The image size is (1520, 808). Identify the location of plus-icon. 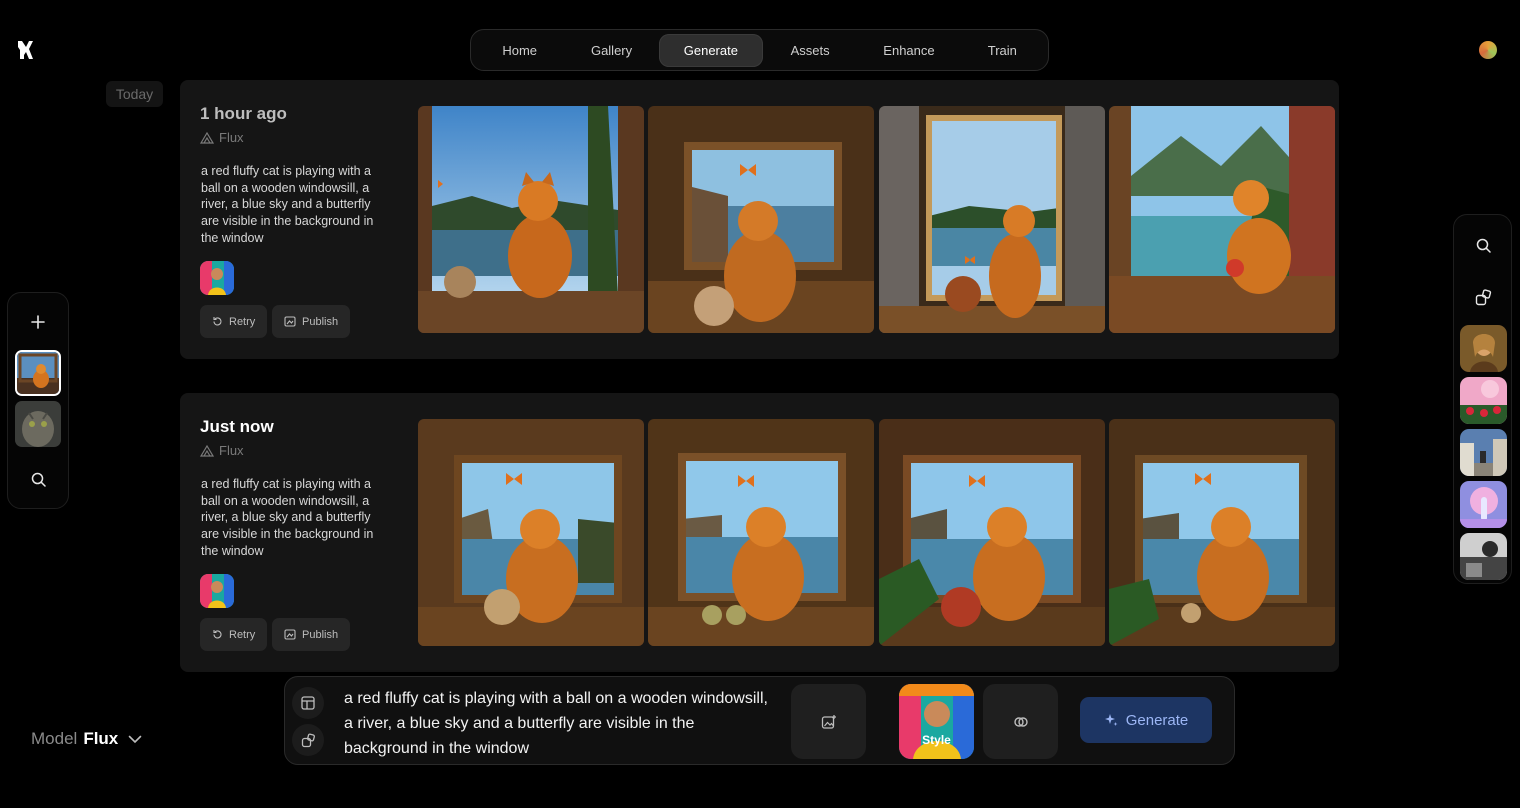
(38, 322).